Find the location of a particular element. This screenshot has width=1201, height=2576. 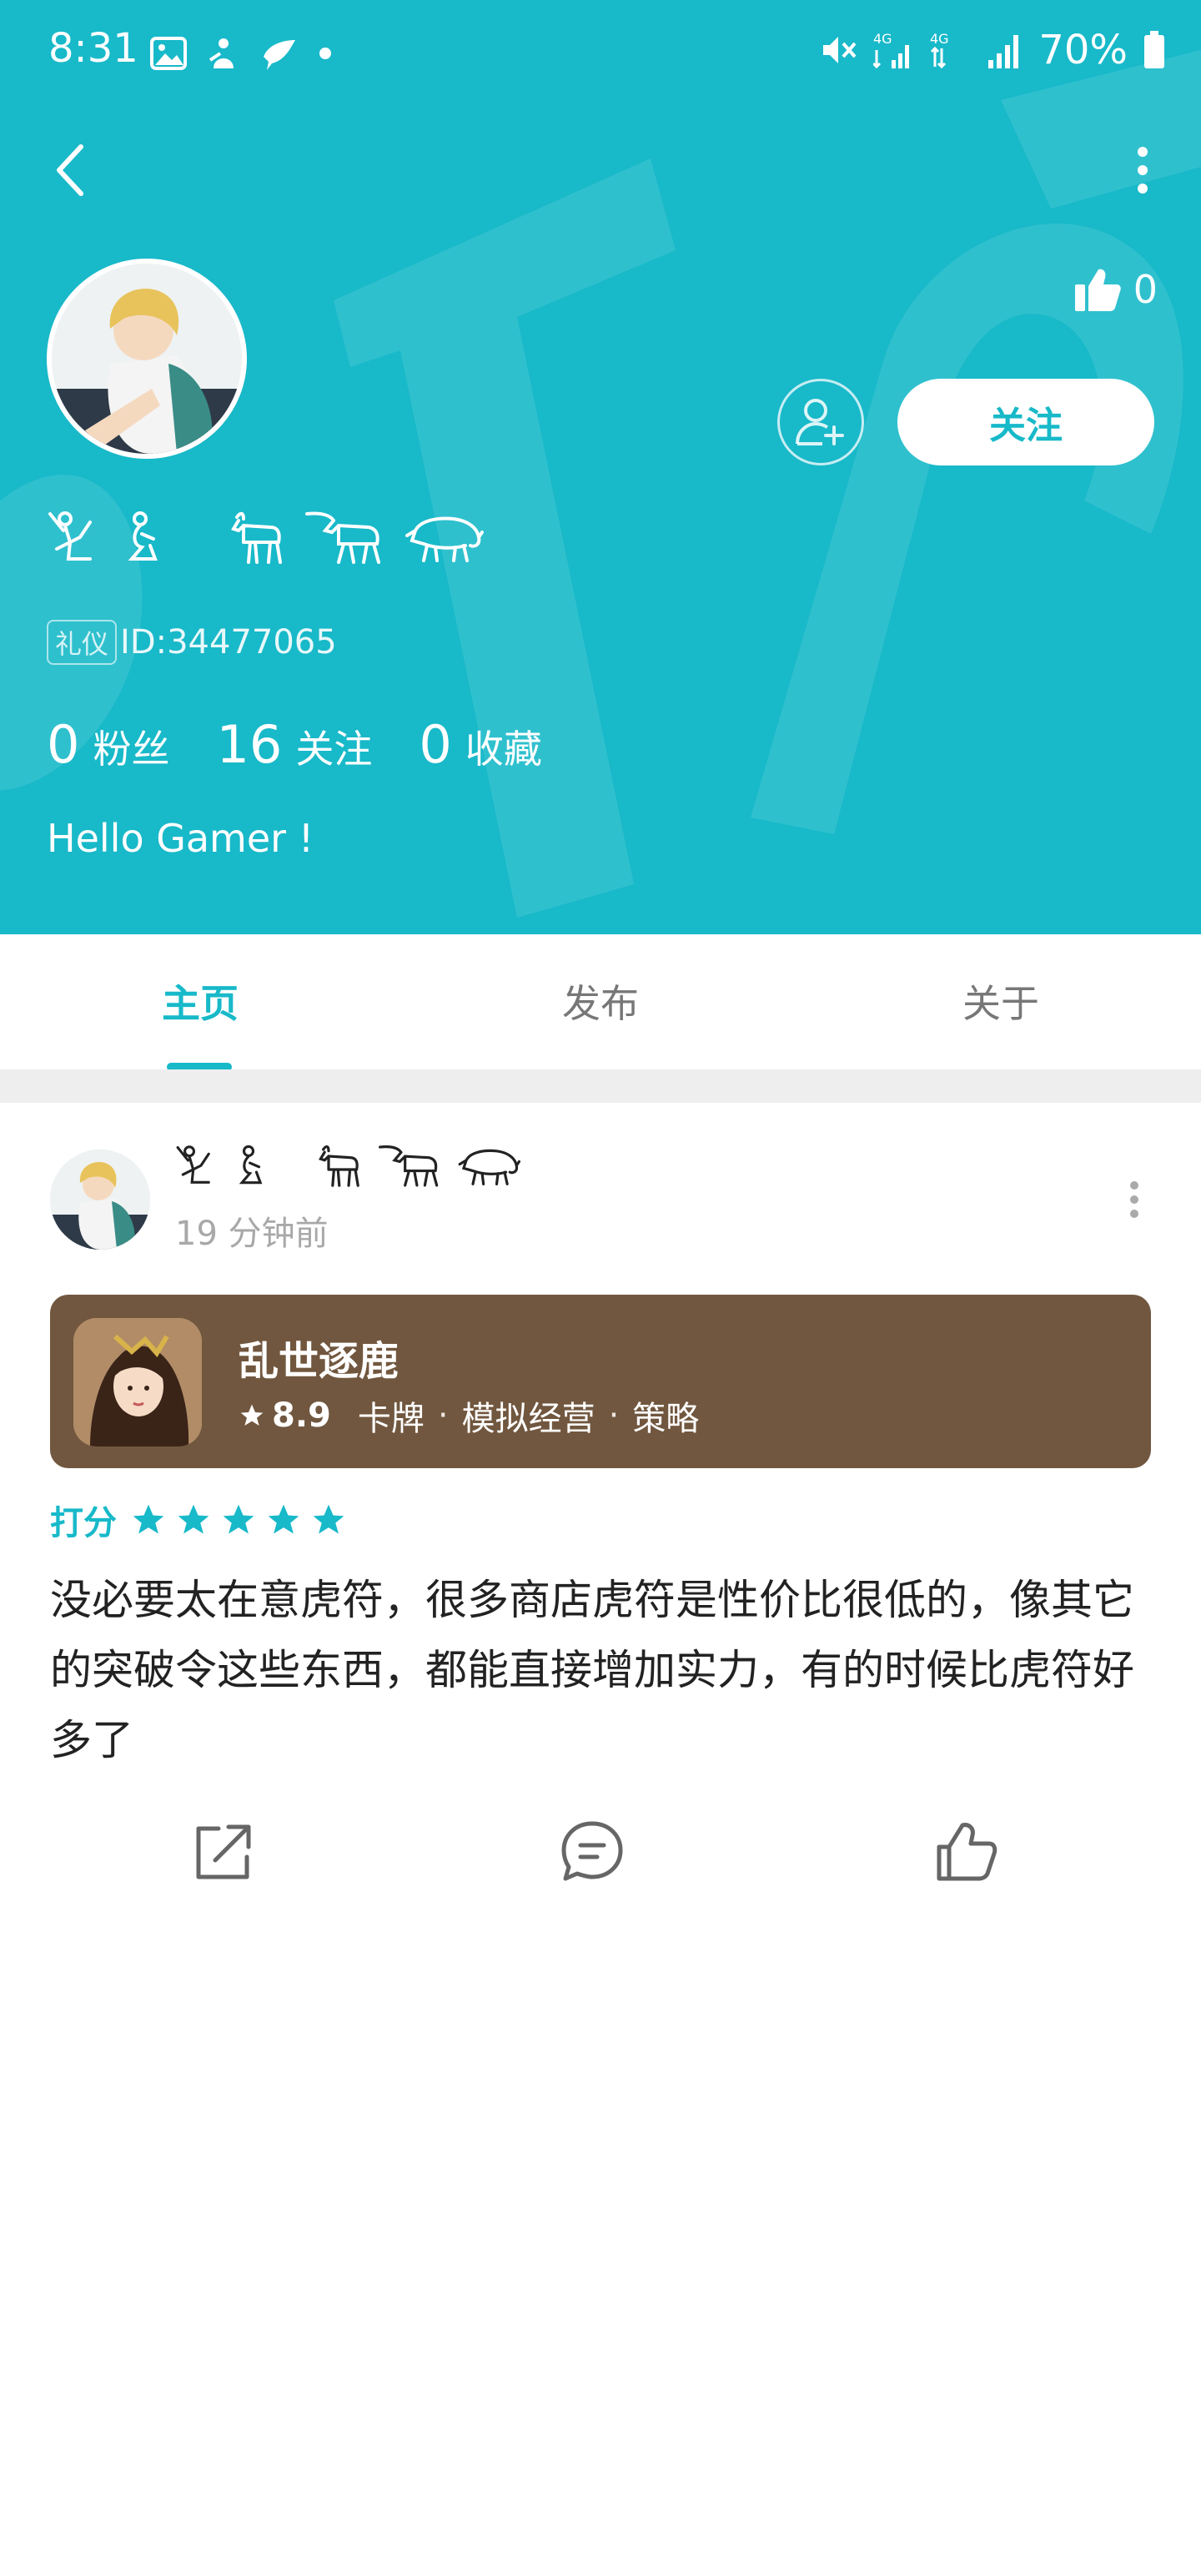

stat-following: 16 关注 is located at coordinates (294, 744).